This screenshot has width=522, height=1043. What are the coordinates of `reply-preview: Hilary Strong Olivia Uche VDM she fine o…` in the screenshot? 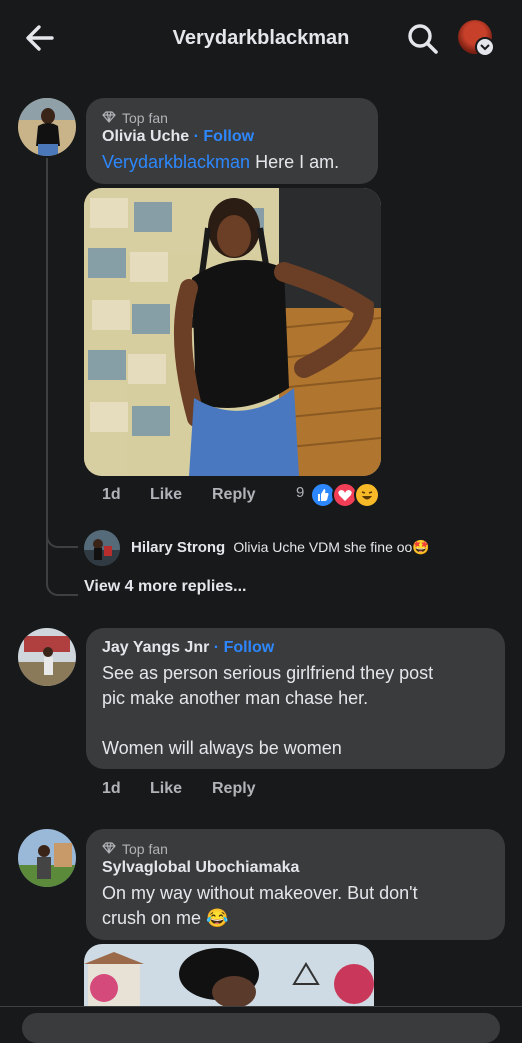 It's located at (280, 547).